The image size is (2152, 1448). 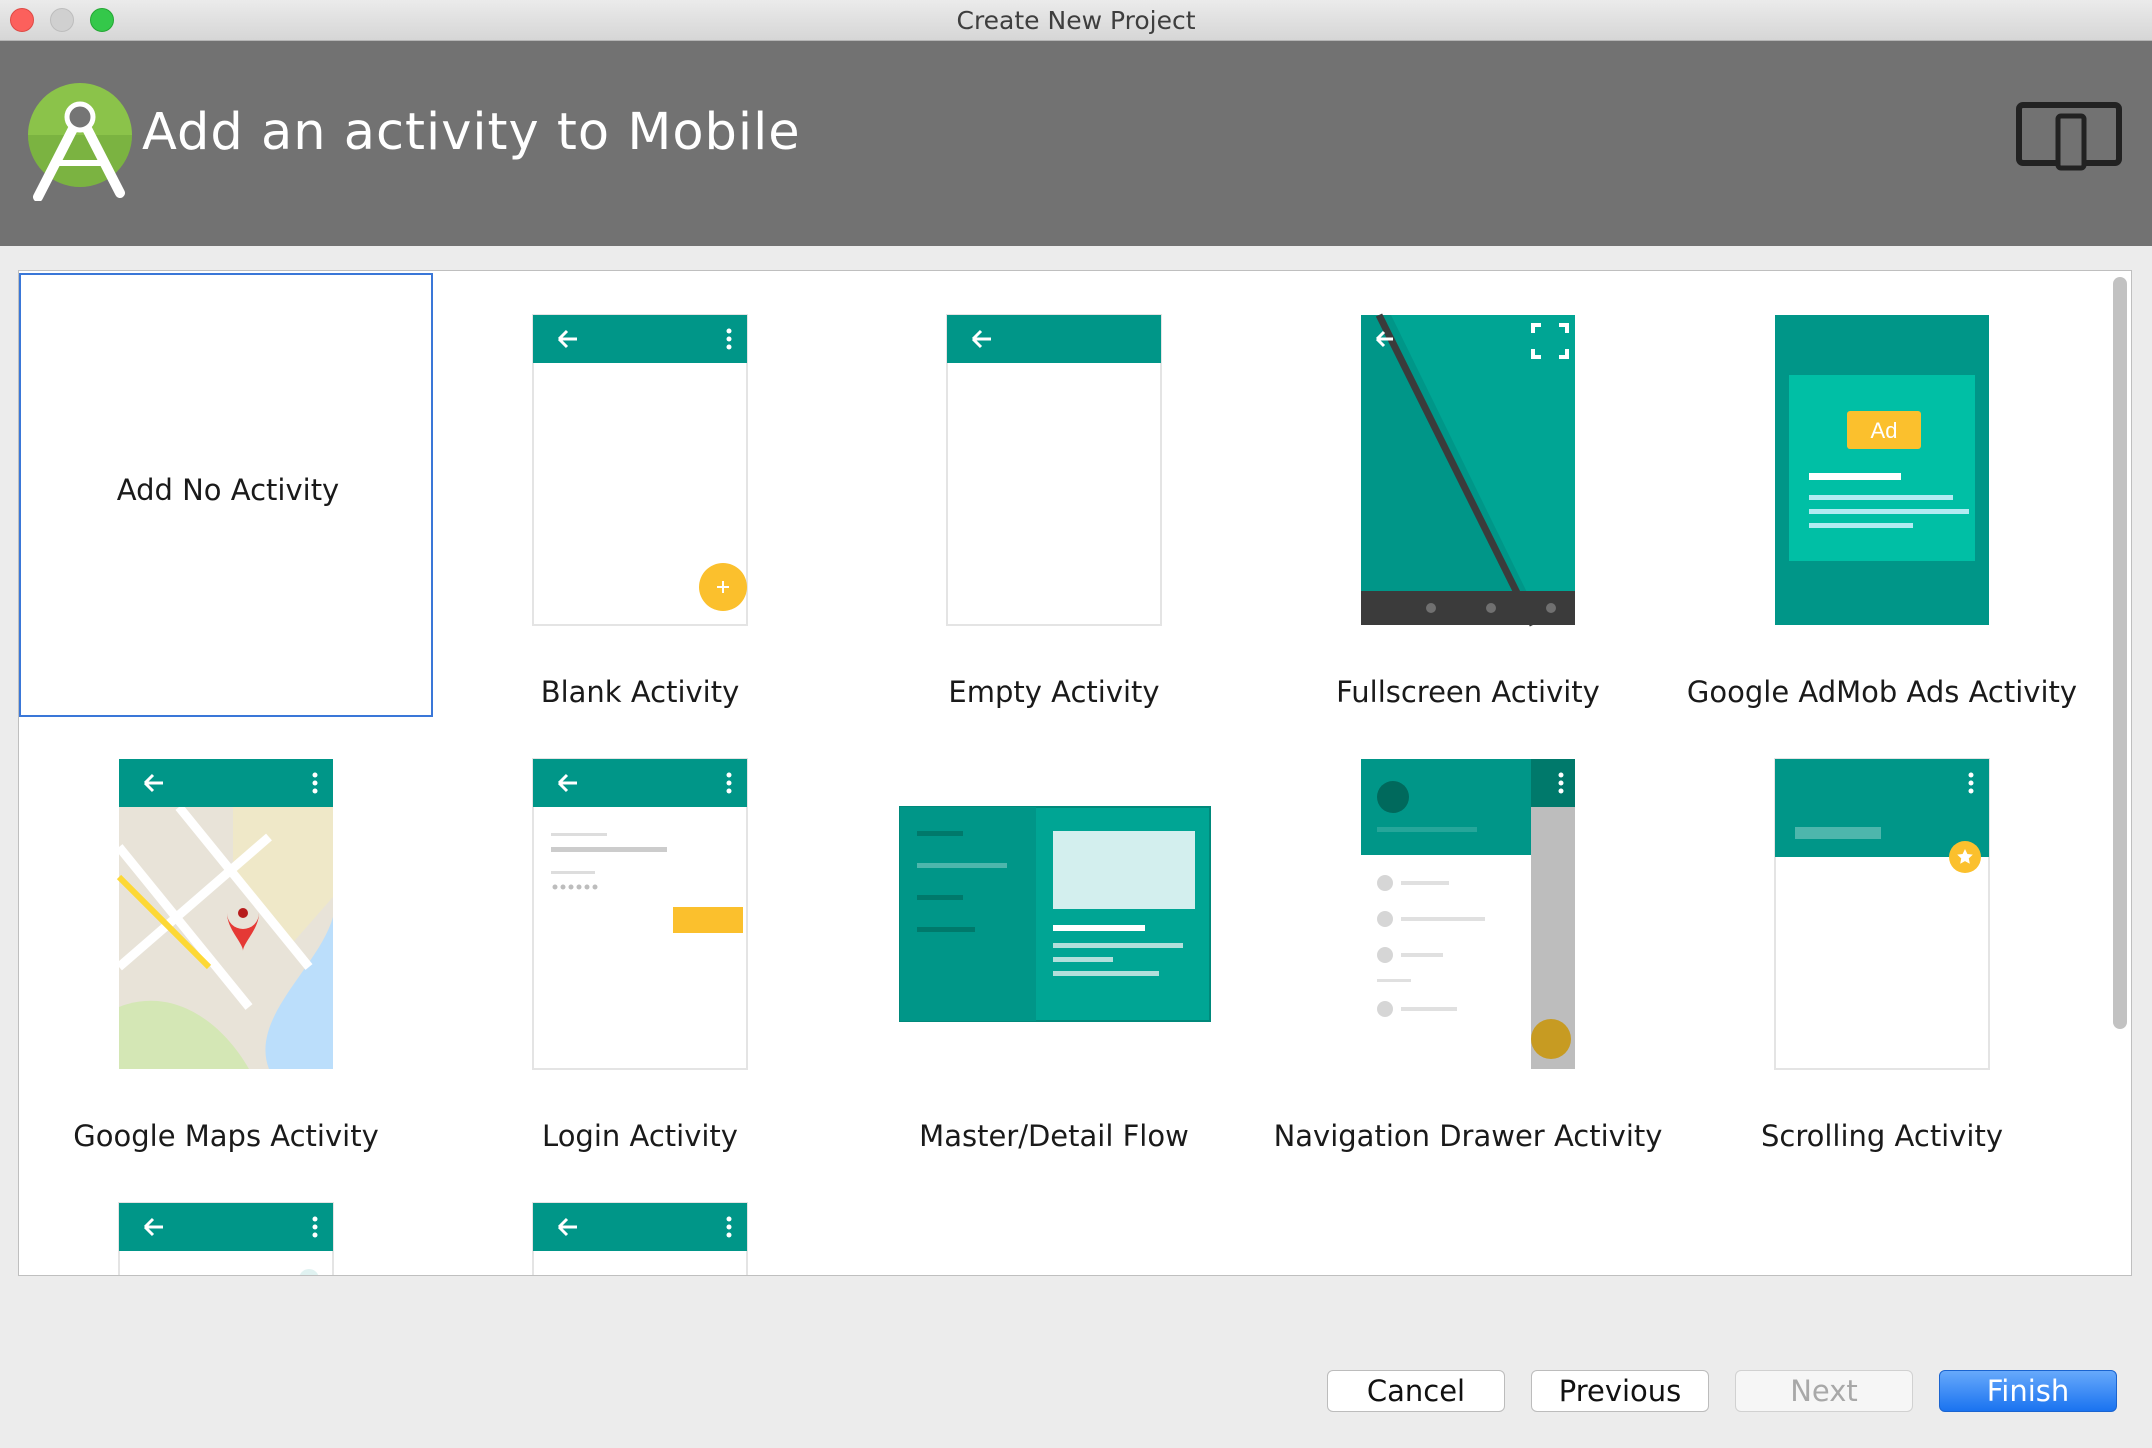 What do you see at coordinates (640, 473) in the screenshot?
I see `blank-activity-thumbnail` at bounding box center [640, 473].